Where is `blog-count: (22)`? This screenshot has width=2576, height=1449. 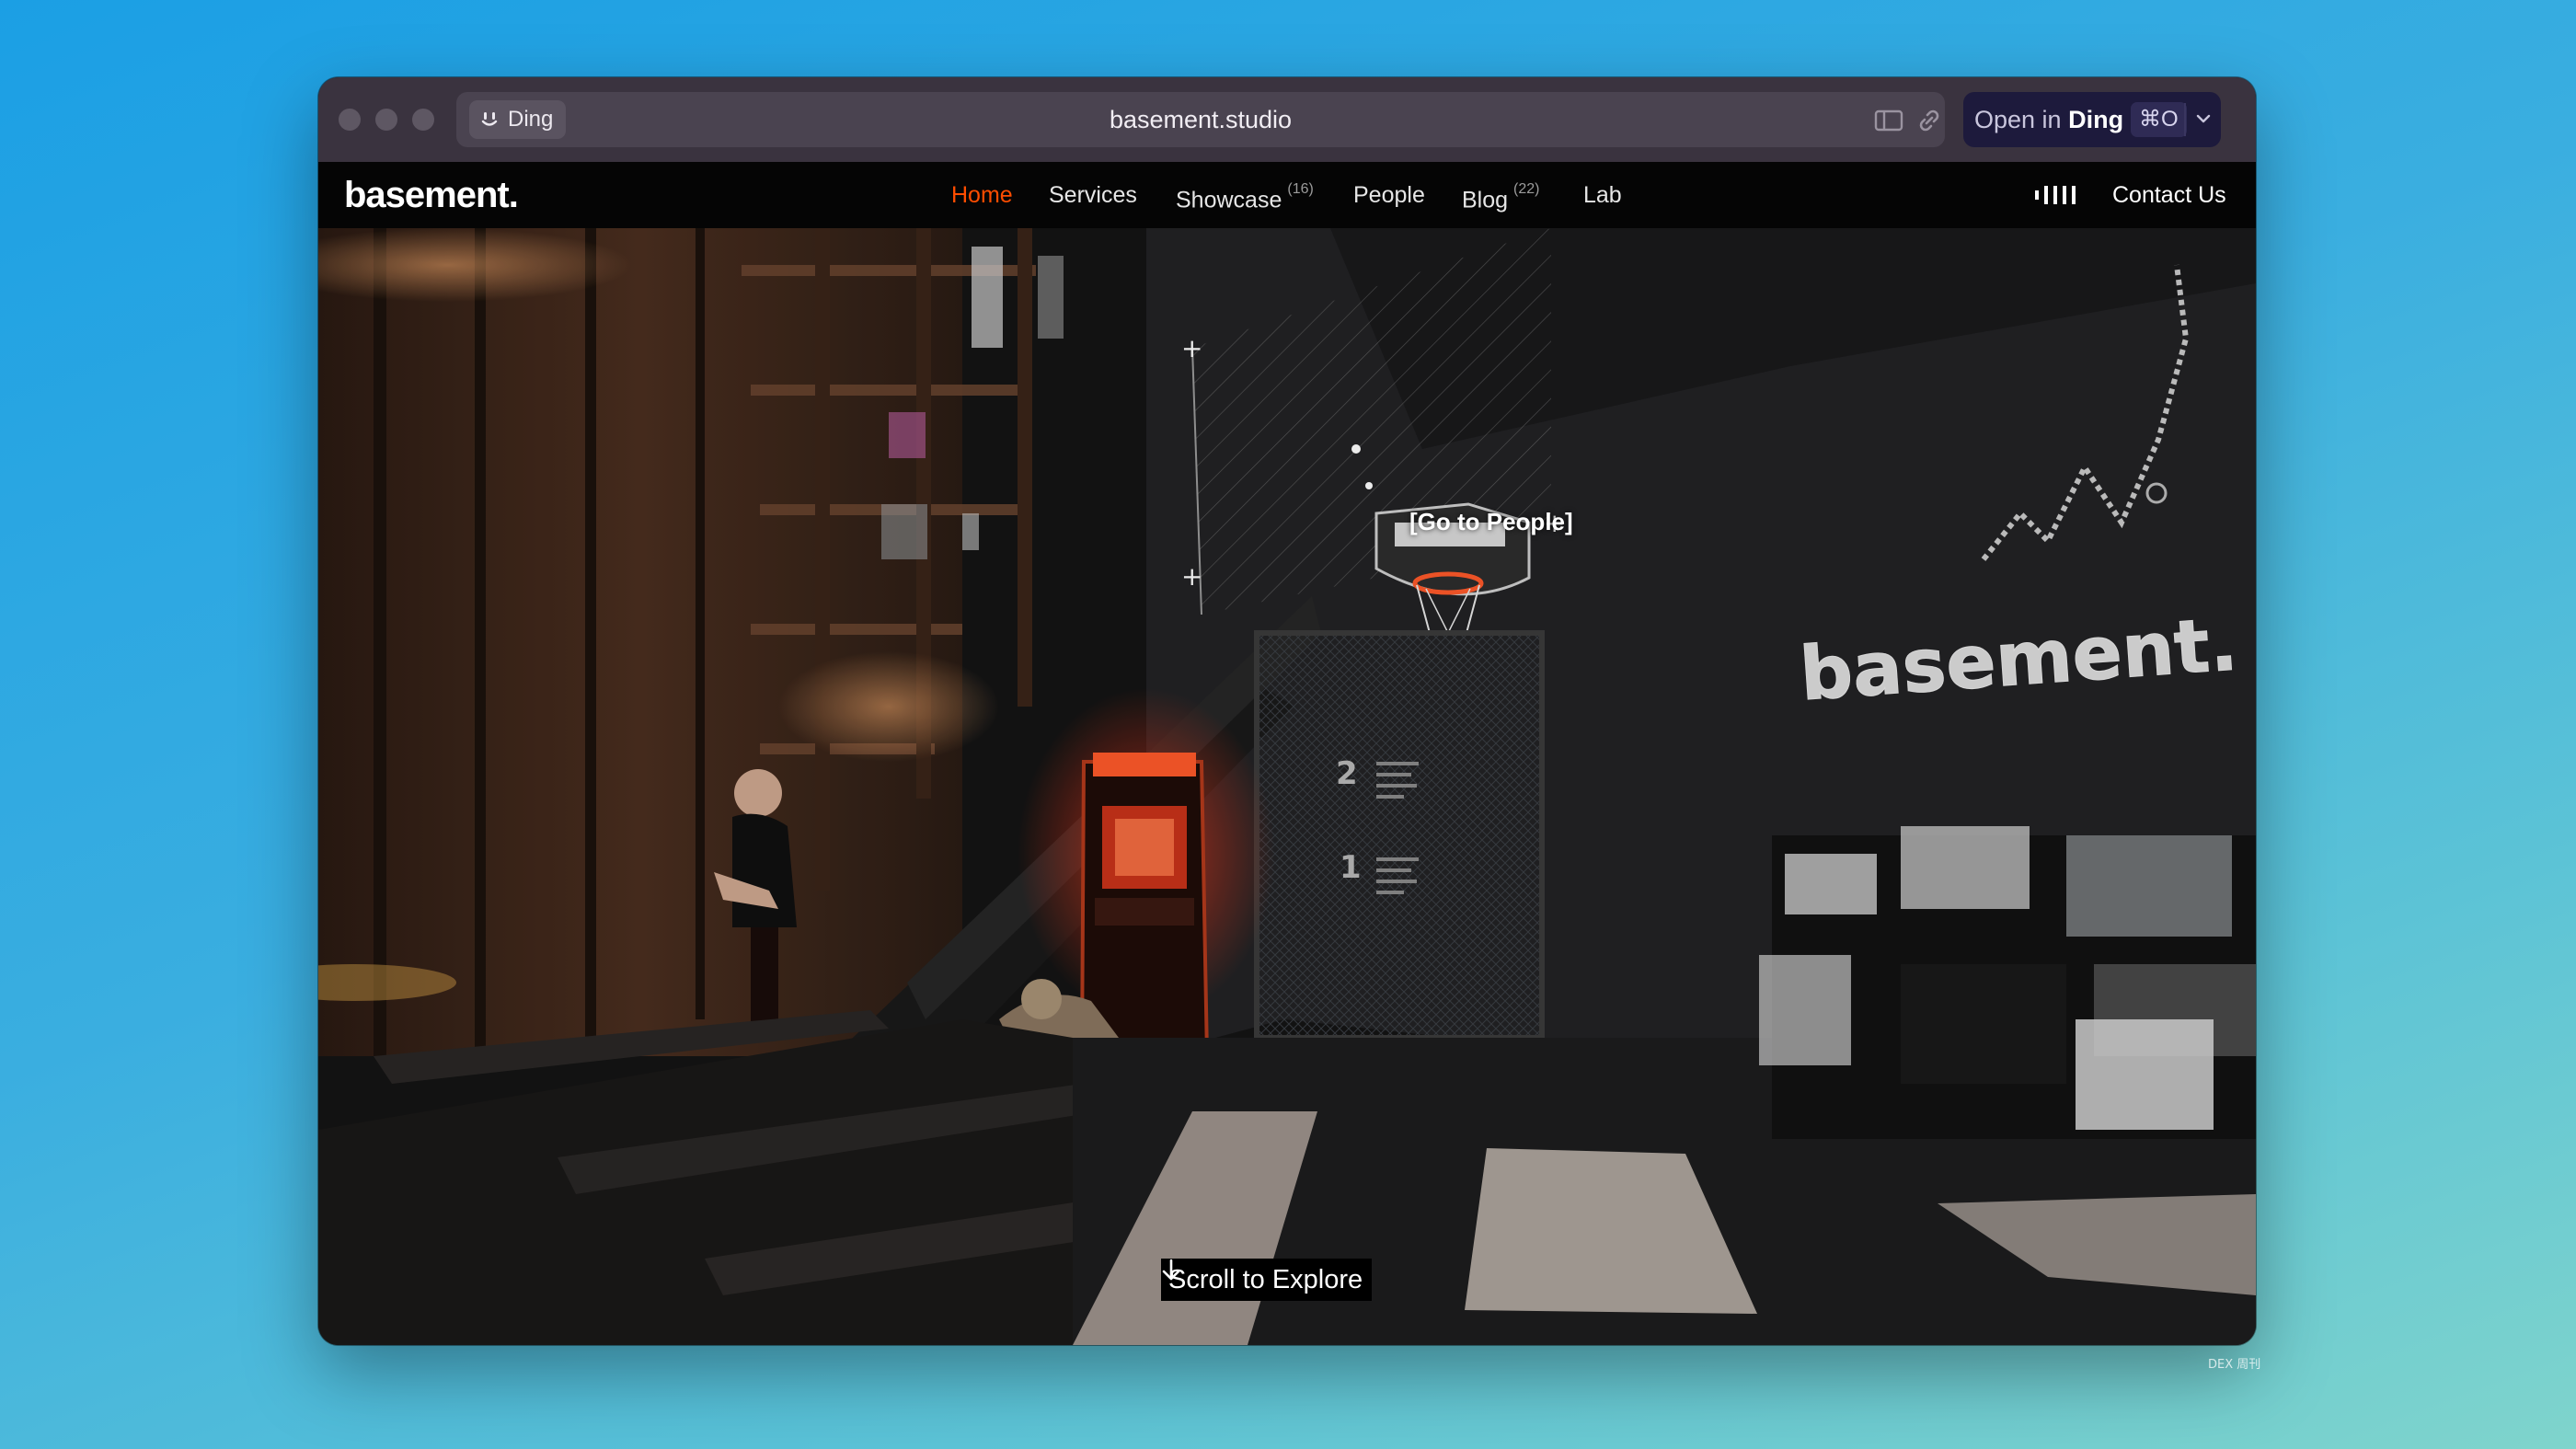 blog-count: (22) is located at coordinates (1526, 189).